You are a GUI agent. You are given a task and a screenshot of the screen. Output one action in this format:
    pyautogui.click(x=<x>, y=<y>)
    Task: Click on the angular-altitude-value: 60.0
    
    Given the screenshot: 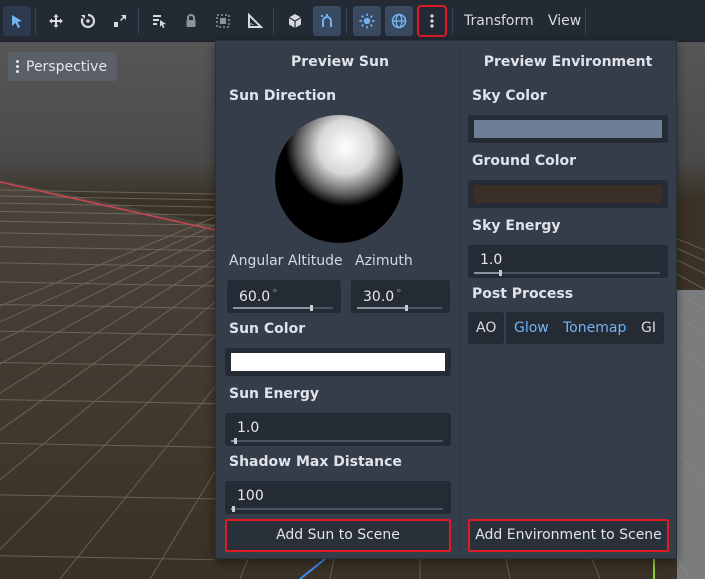 What is the action you would take?
    pyautogui.click(x=255, y=297)
    